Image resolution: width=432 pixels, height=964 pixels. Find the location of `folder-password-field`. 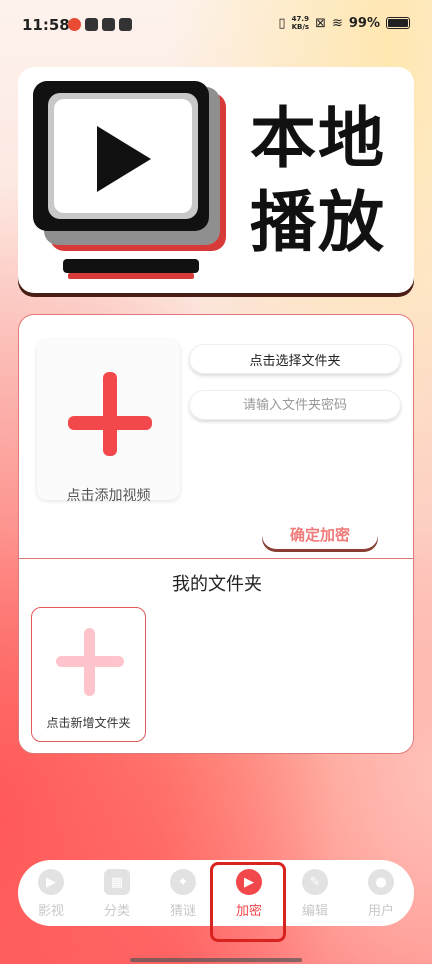

folder-password-field is located at coordinates (295, 405).